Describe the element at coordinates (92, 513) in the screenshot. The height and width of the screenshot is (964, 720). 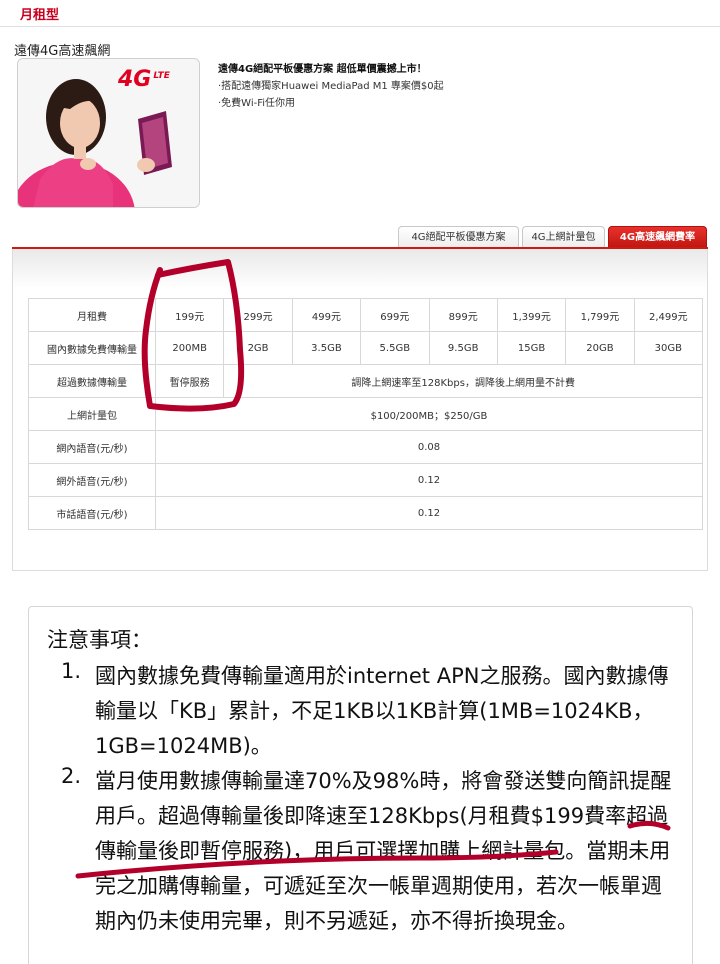
I see `row-header-landline-voice: 市話語音(元/秒)` at that location.